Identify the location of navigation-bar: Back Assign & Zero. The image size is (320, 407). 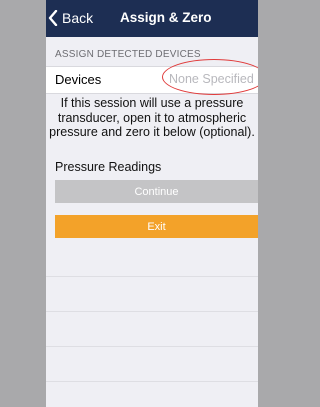
(152, 18).